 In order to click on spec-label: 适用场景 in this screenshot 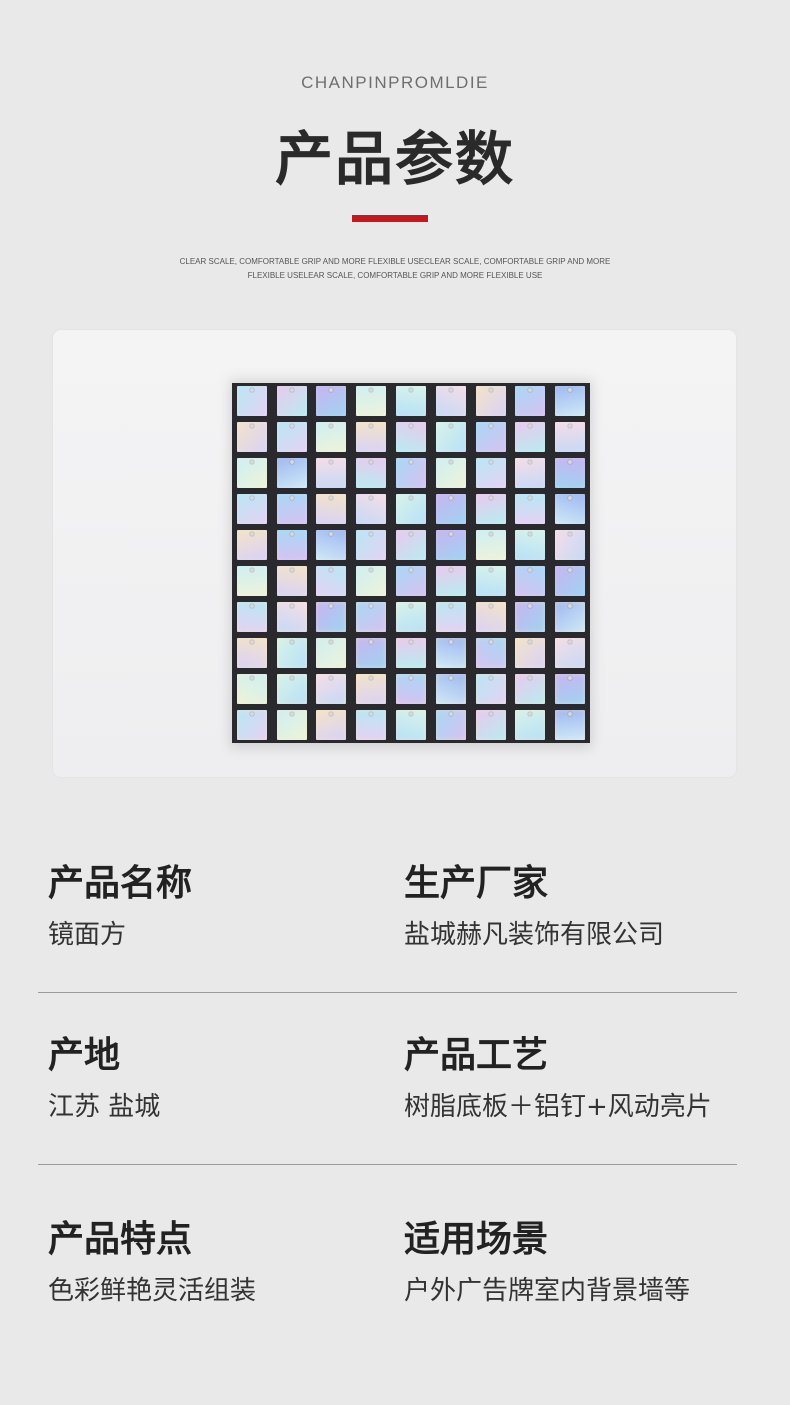, I will do `click(476, 1239)`.